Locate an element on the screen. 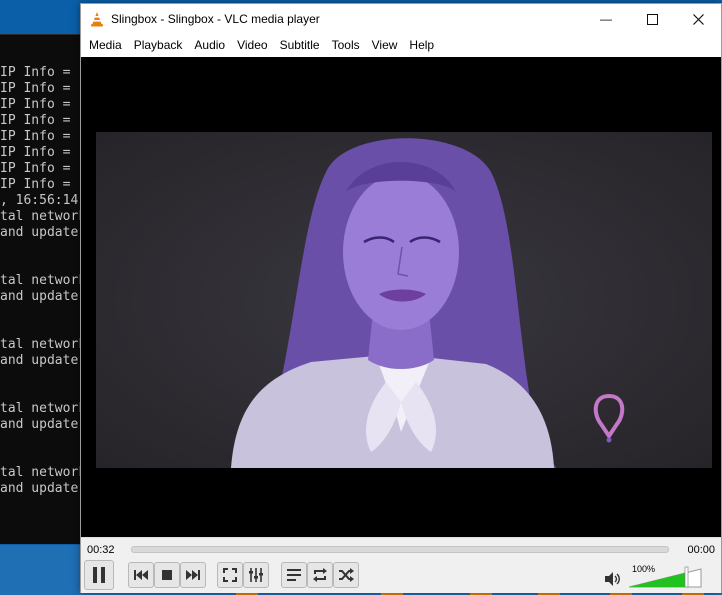 The image size is (722, 595). volume-slider is located at coordinates (666, 577).